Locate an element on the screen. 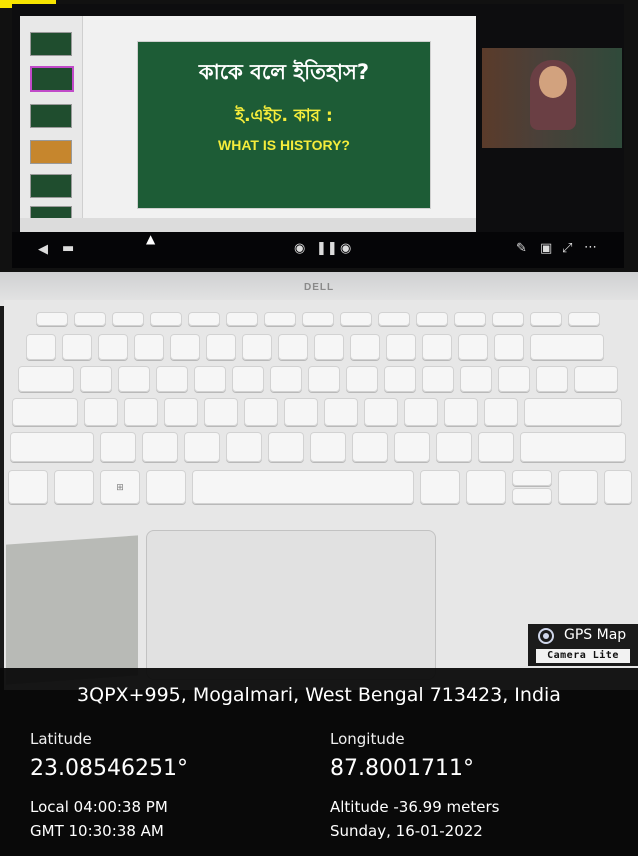  more-options-icon: ⋯ is located at coordinates (590, 247).